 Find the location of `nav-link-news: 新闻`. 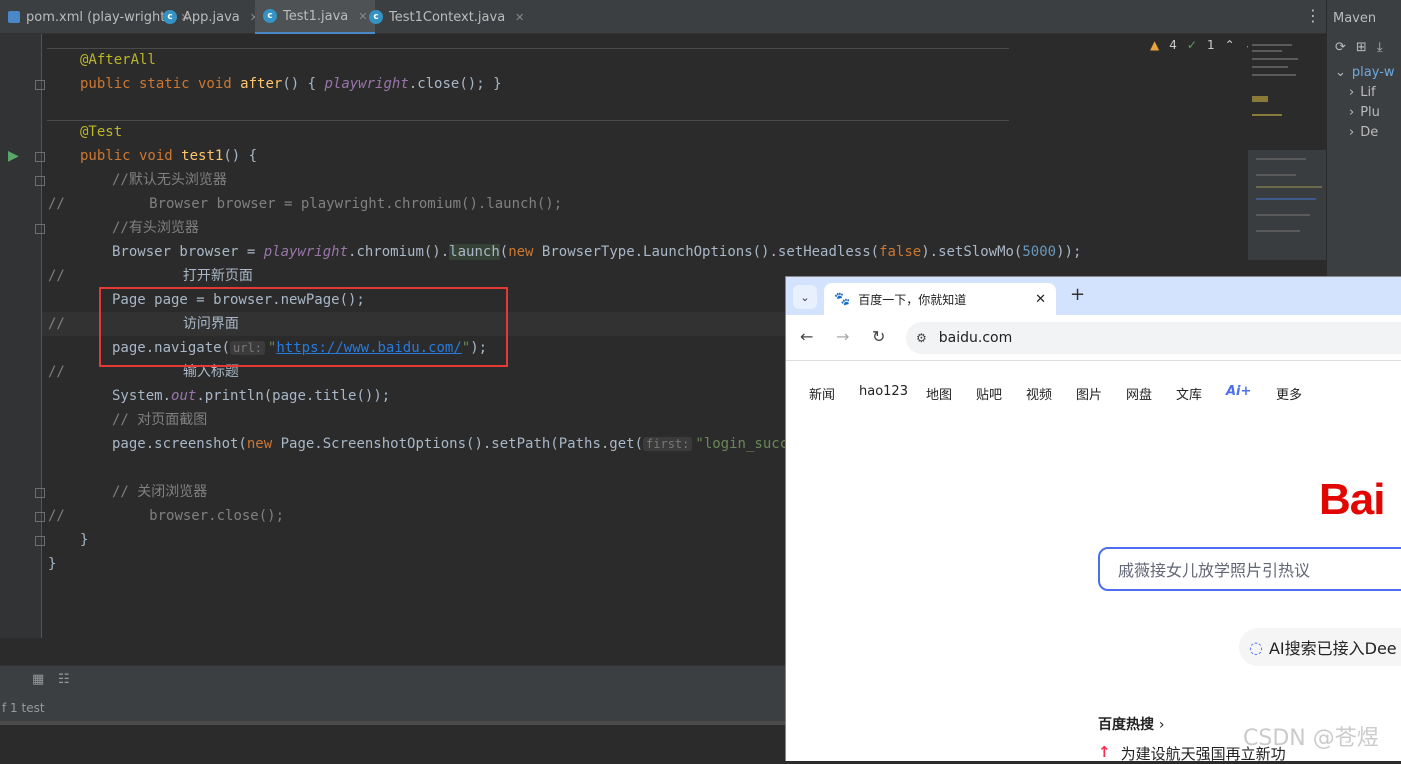

nav-link-news: 新闻 is located at coordinates (834, 393).